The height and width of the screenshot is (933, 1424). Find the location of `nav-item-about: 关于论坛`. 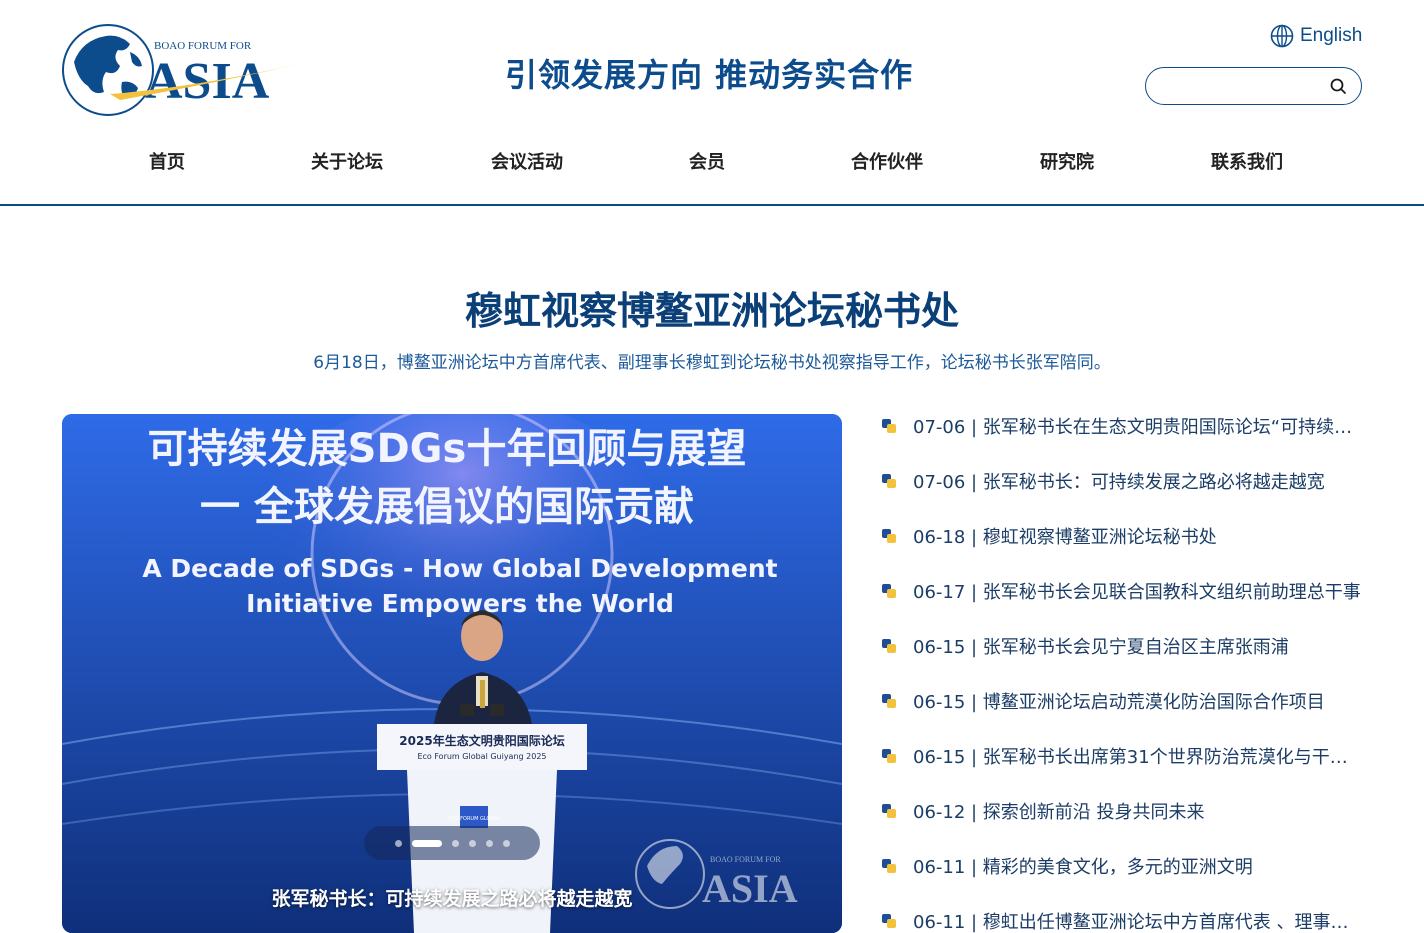

nav-item-about: 关于论坛 is located at coordinates (347, 161).